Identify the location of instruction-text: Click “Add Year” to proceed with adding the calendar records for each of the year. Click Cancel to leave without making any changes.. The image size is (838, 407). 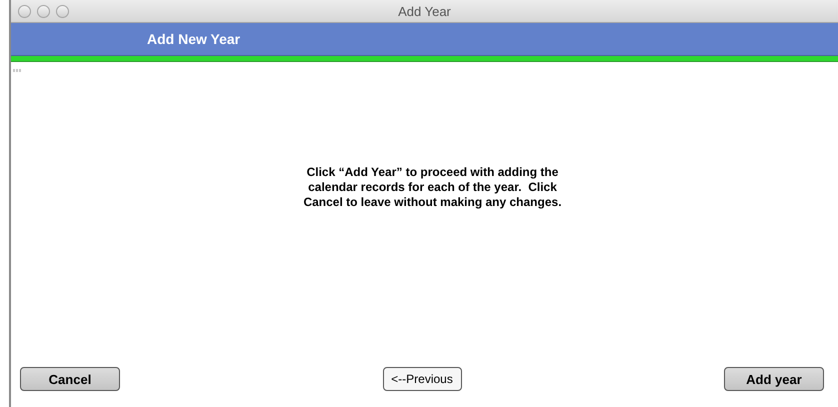
(432, 188).